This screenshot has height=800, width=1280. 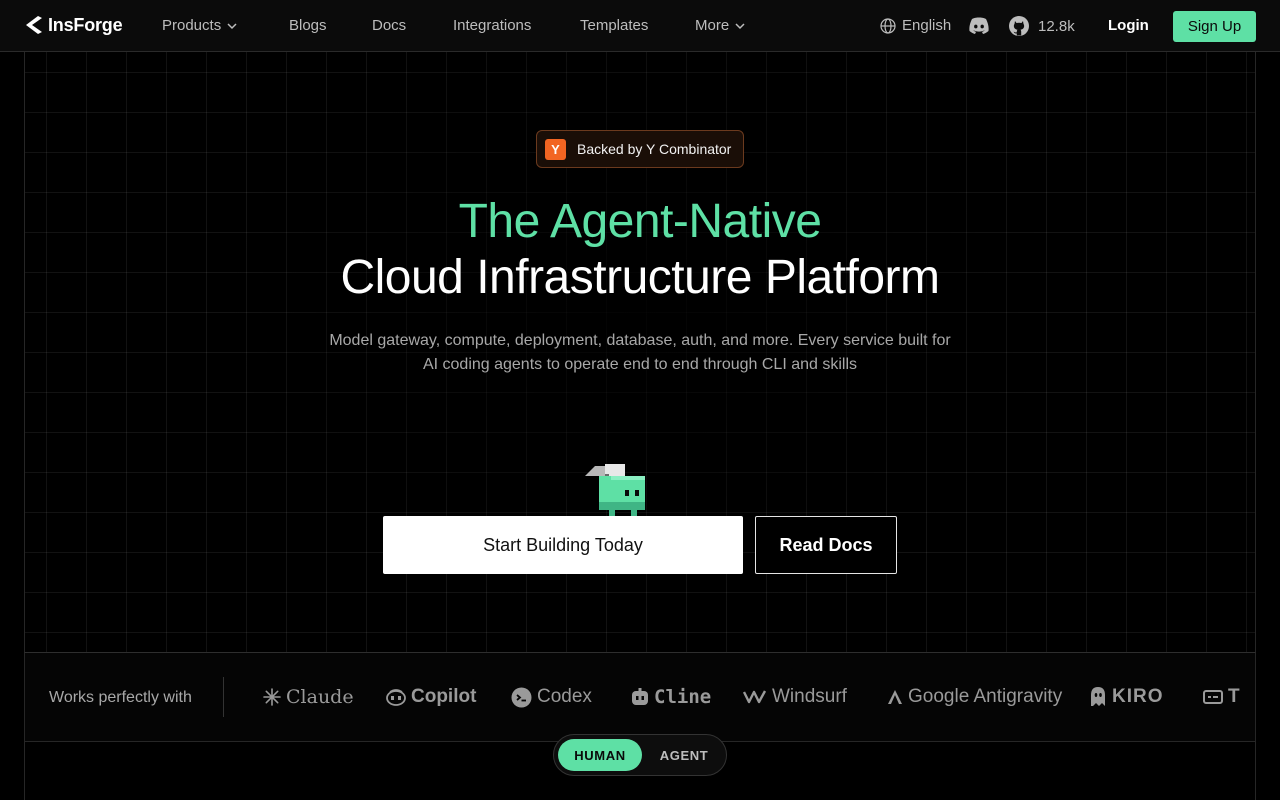 I want to click on copilot-icon, so click(x=396, y=697).